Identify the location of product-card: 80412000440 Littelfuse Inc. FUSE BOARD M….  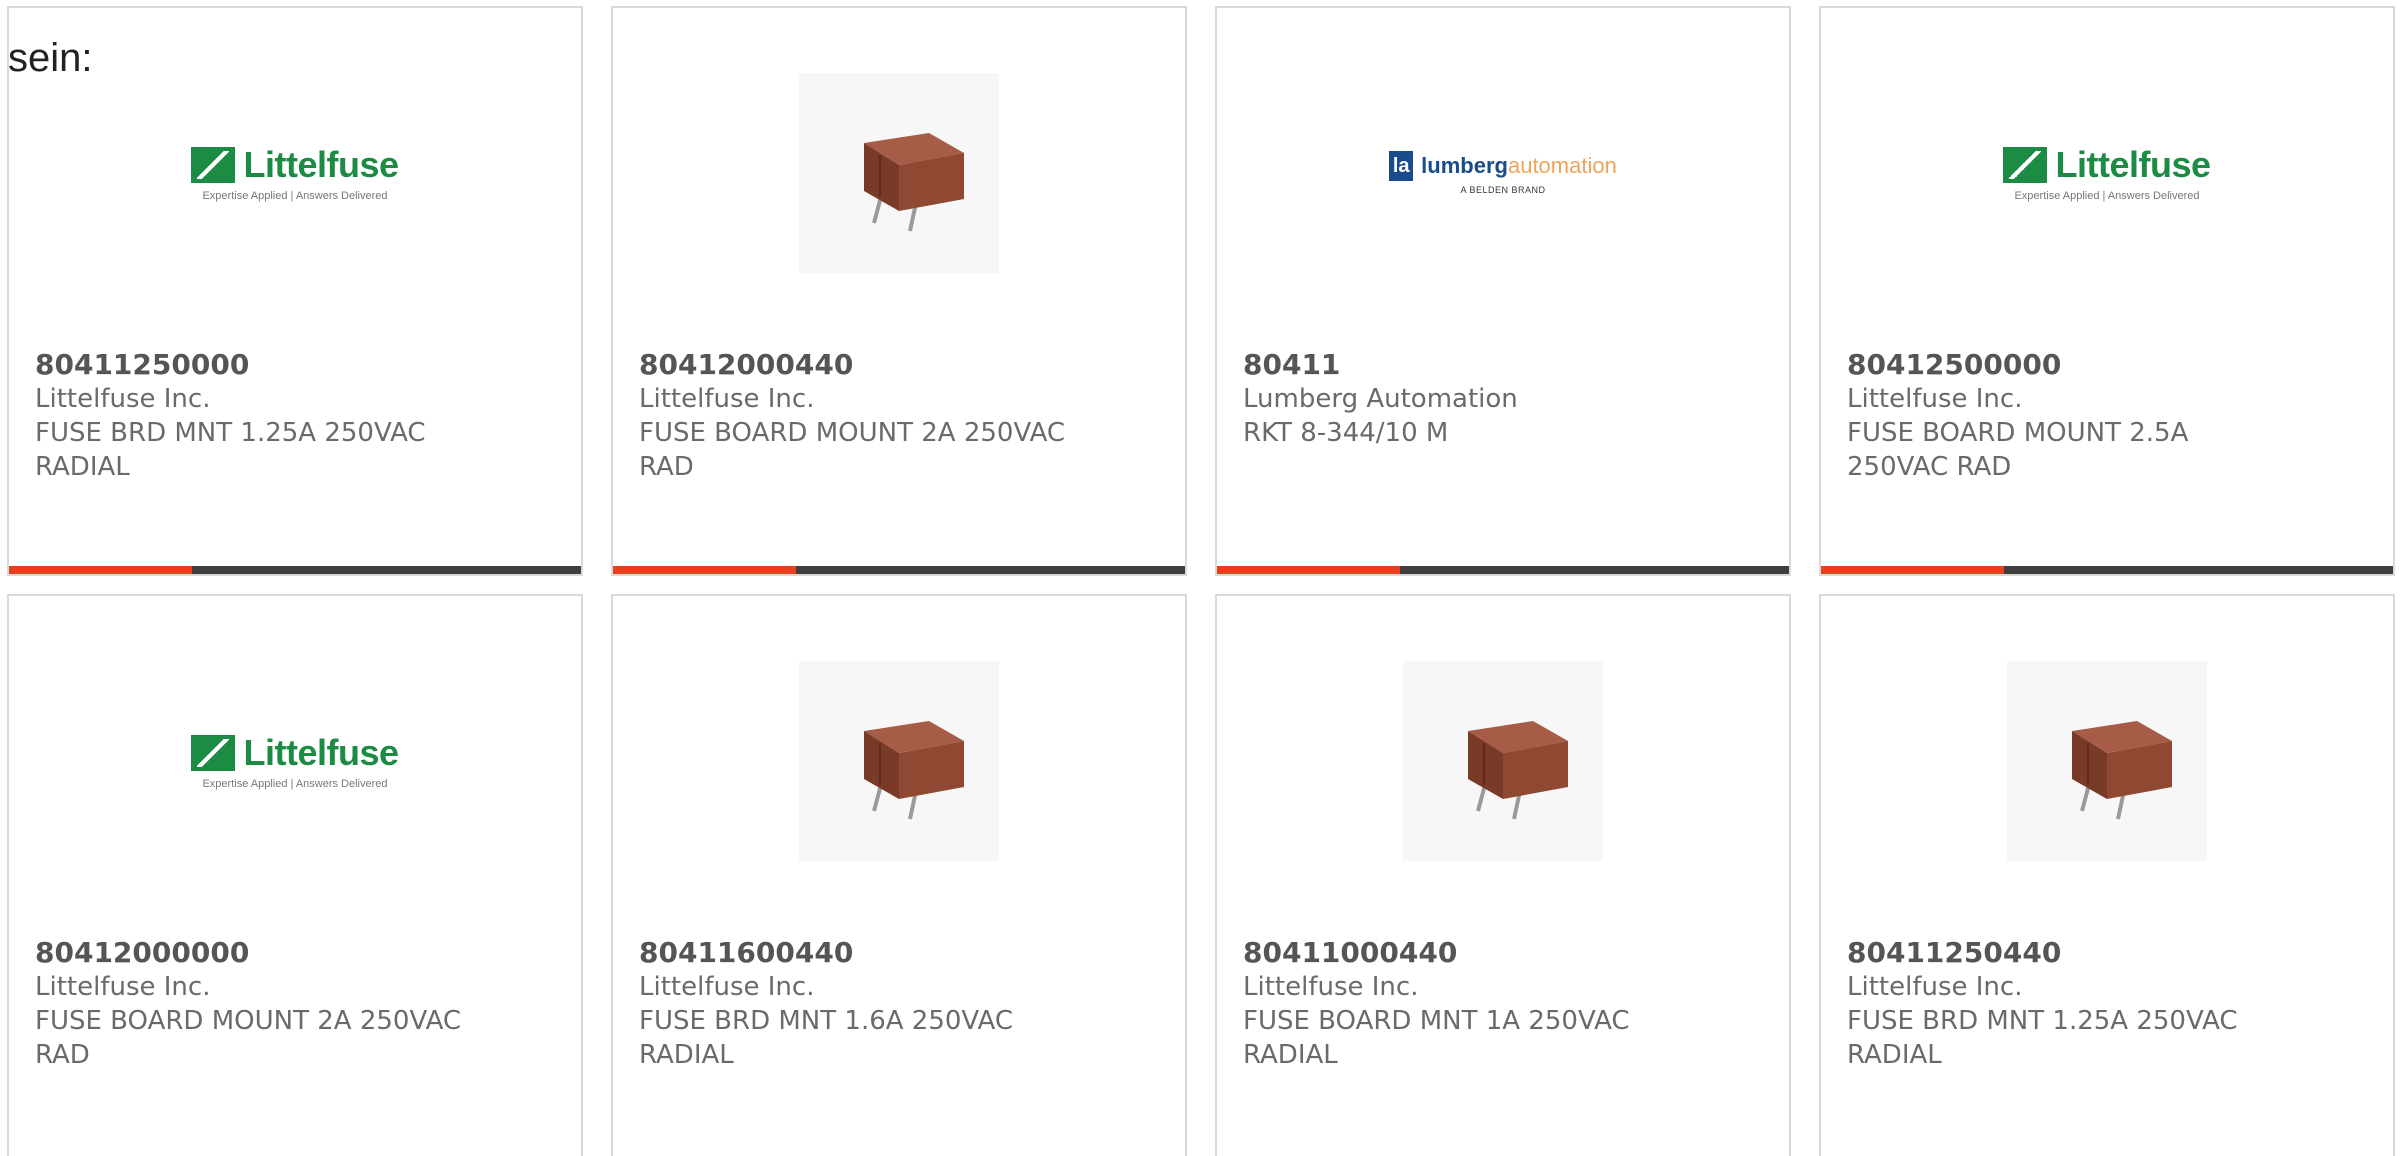
(899, 291).